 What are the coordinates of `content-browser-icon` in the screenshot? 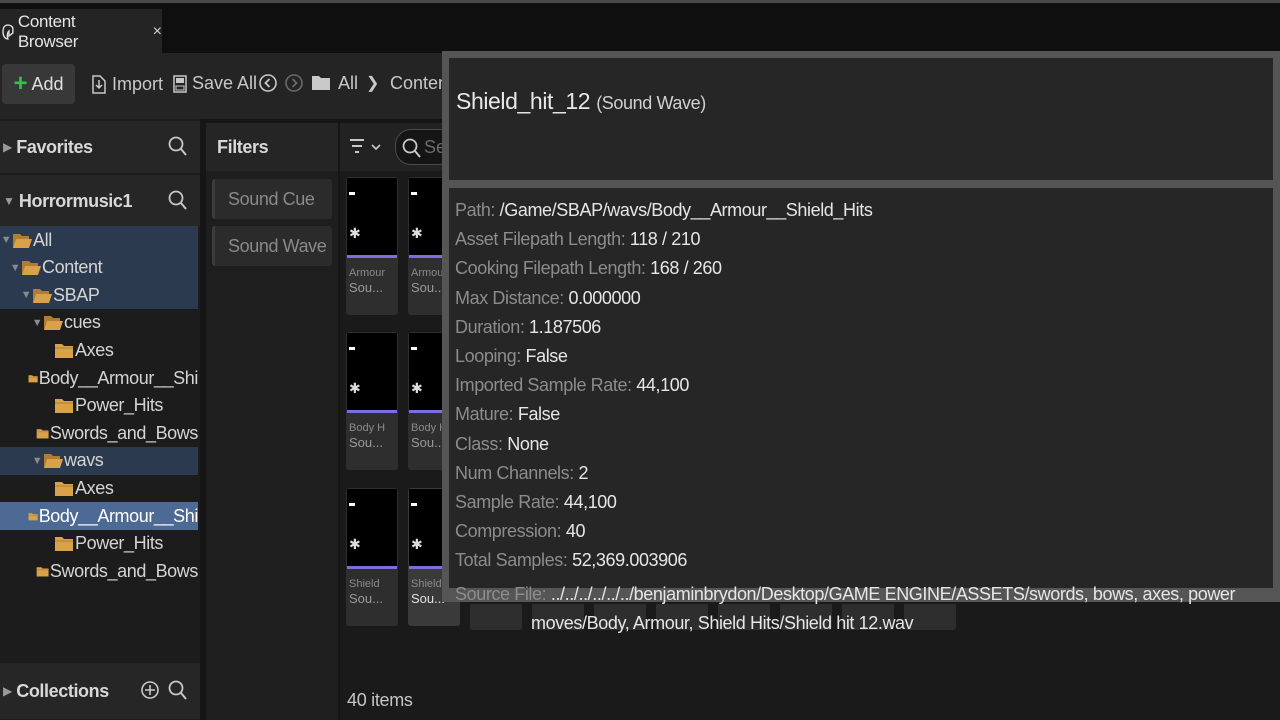 It's located at (8, 32).